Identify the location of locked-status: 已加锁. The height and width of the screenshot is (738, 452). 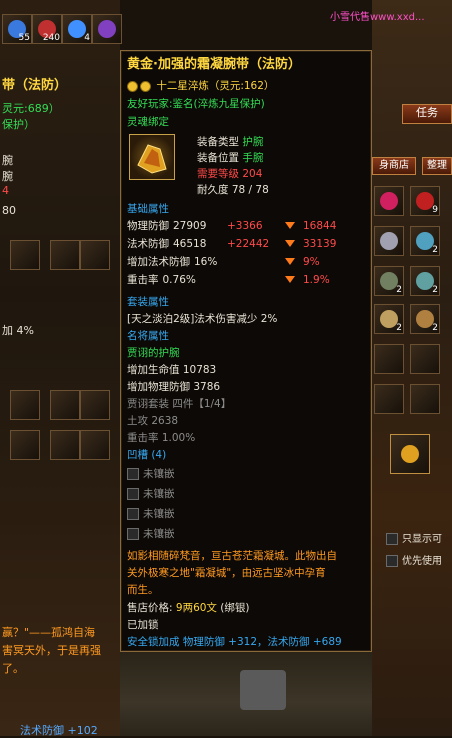
(143, 625).